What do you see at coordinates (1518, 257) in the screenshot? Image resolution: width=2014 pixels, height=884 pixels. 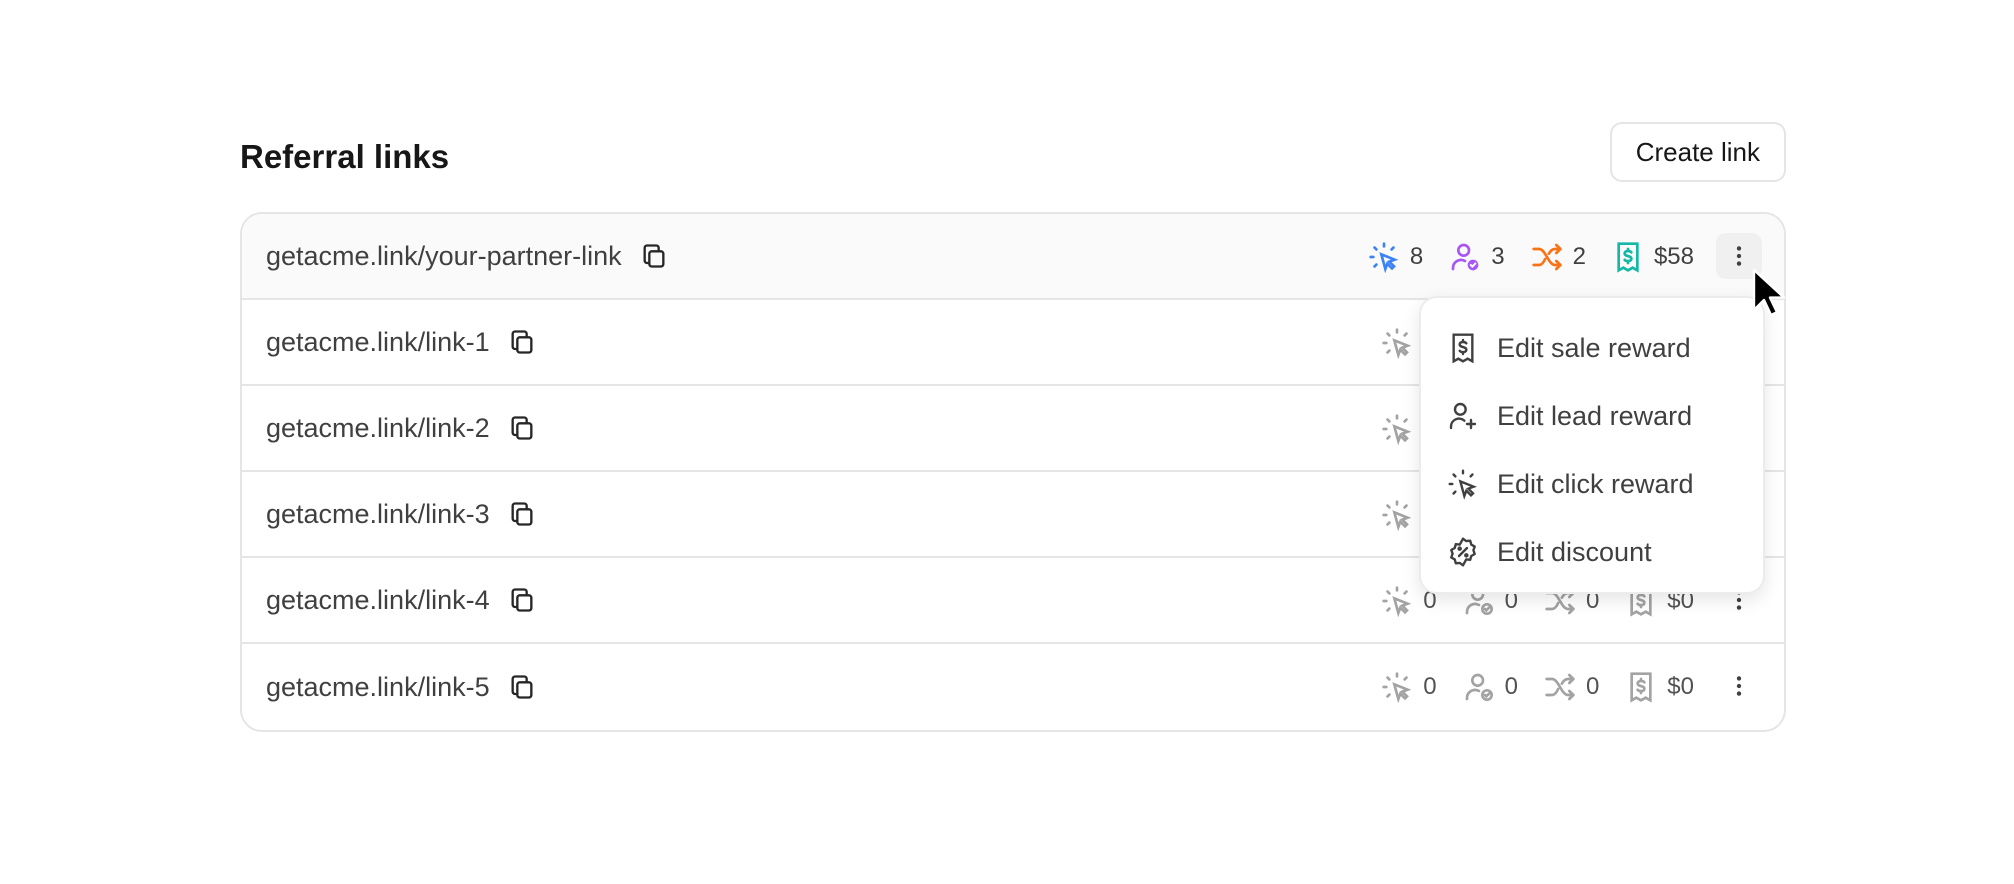 I see `link-stats: 8 3 2 $58` at bounding box center [1518, 257].